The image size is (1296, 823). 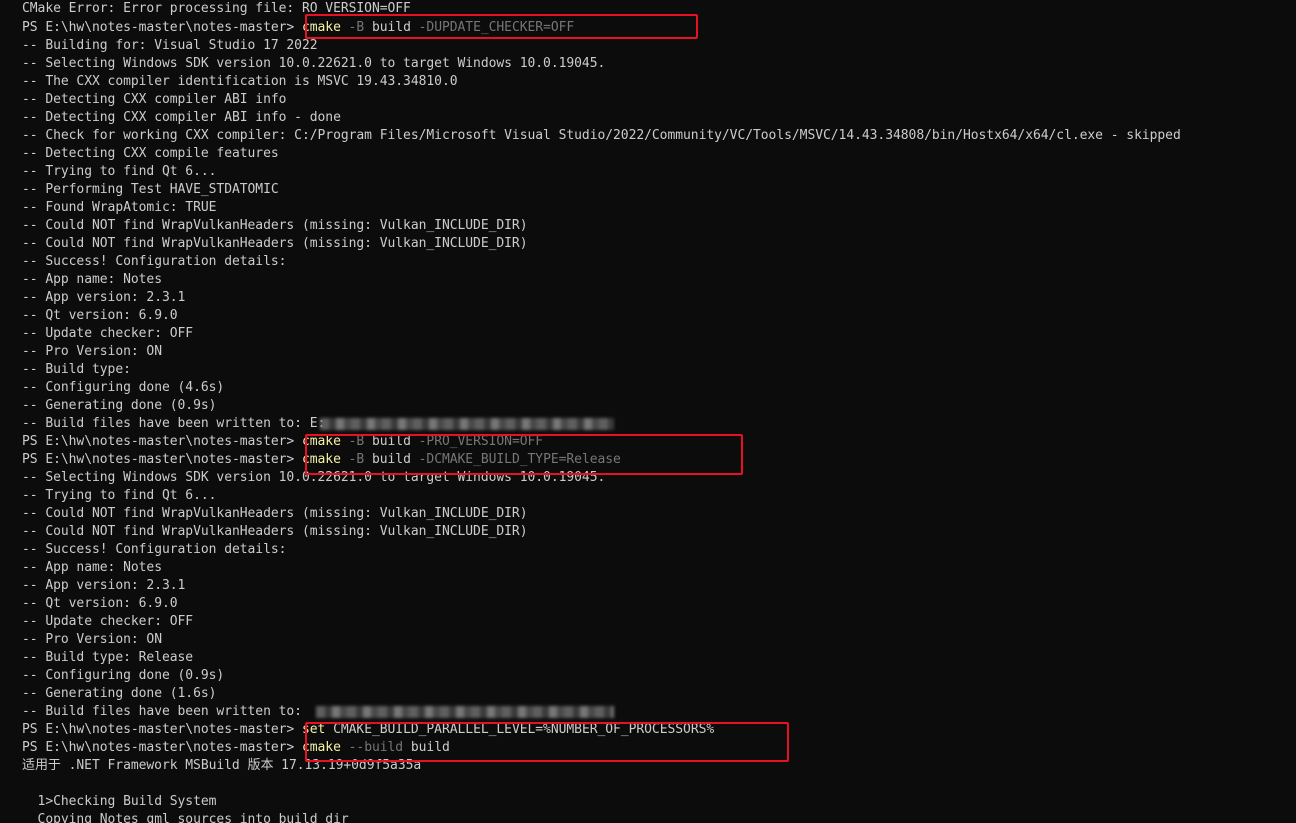 What do you see at coordinates (154, 99) in the screenshot?
I see `output-line: -- Detecting CXX compiler ABI info` at bounding box center [154, 99].